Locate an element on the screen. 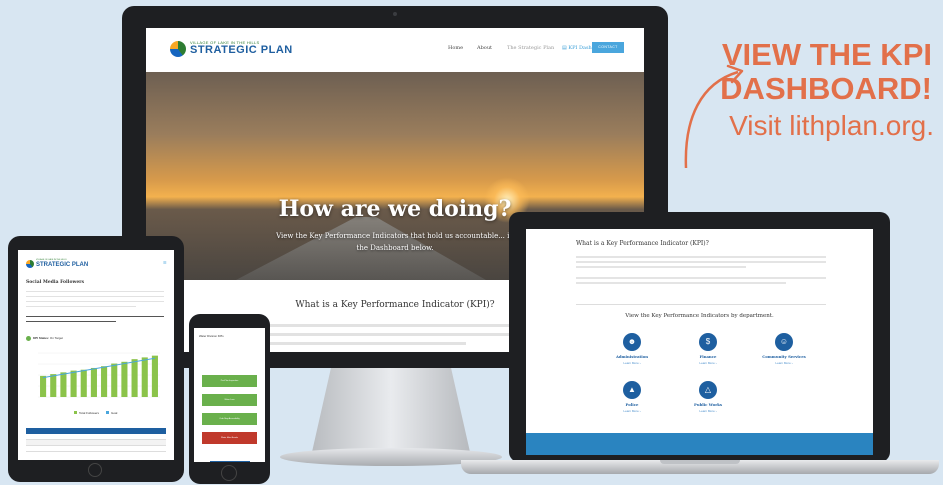 This screenshot has height=485, width=943. department-community-services: ☺ Community Services Learn More › is located at coordinates (784, 349).